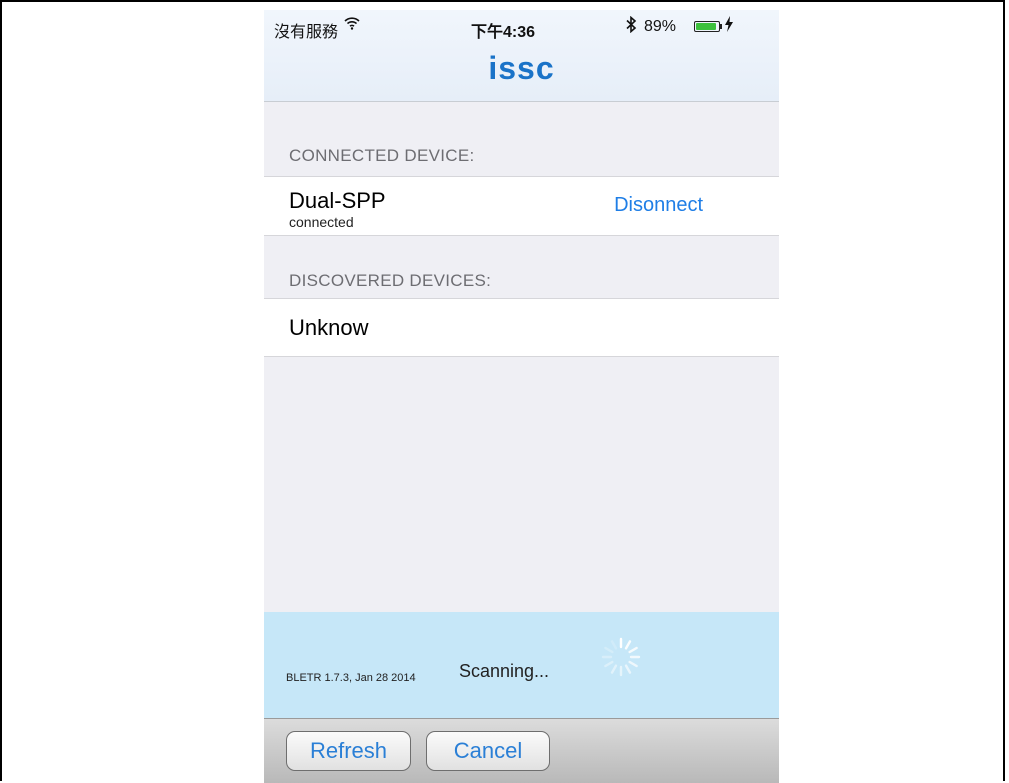  I want to click on issc-logo: issc, so click(521, 68).